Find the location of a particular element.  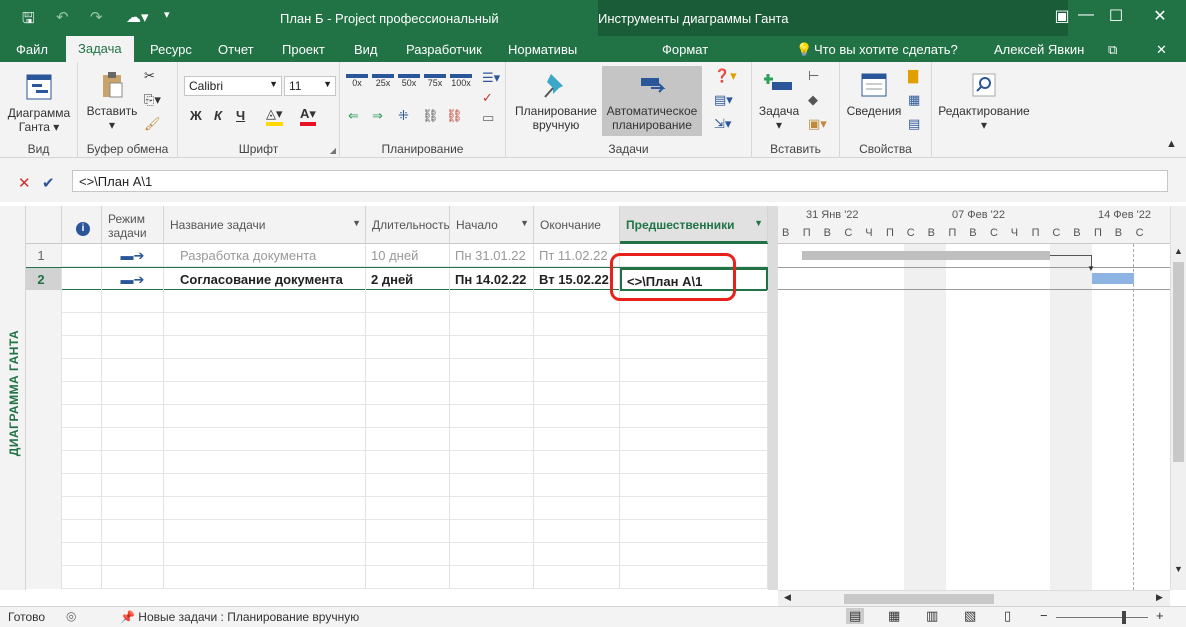

zoom-out-icon: − is located at coordinates (1044, 615).